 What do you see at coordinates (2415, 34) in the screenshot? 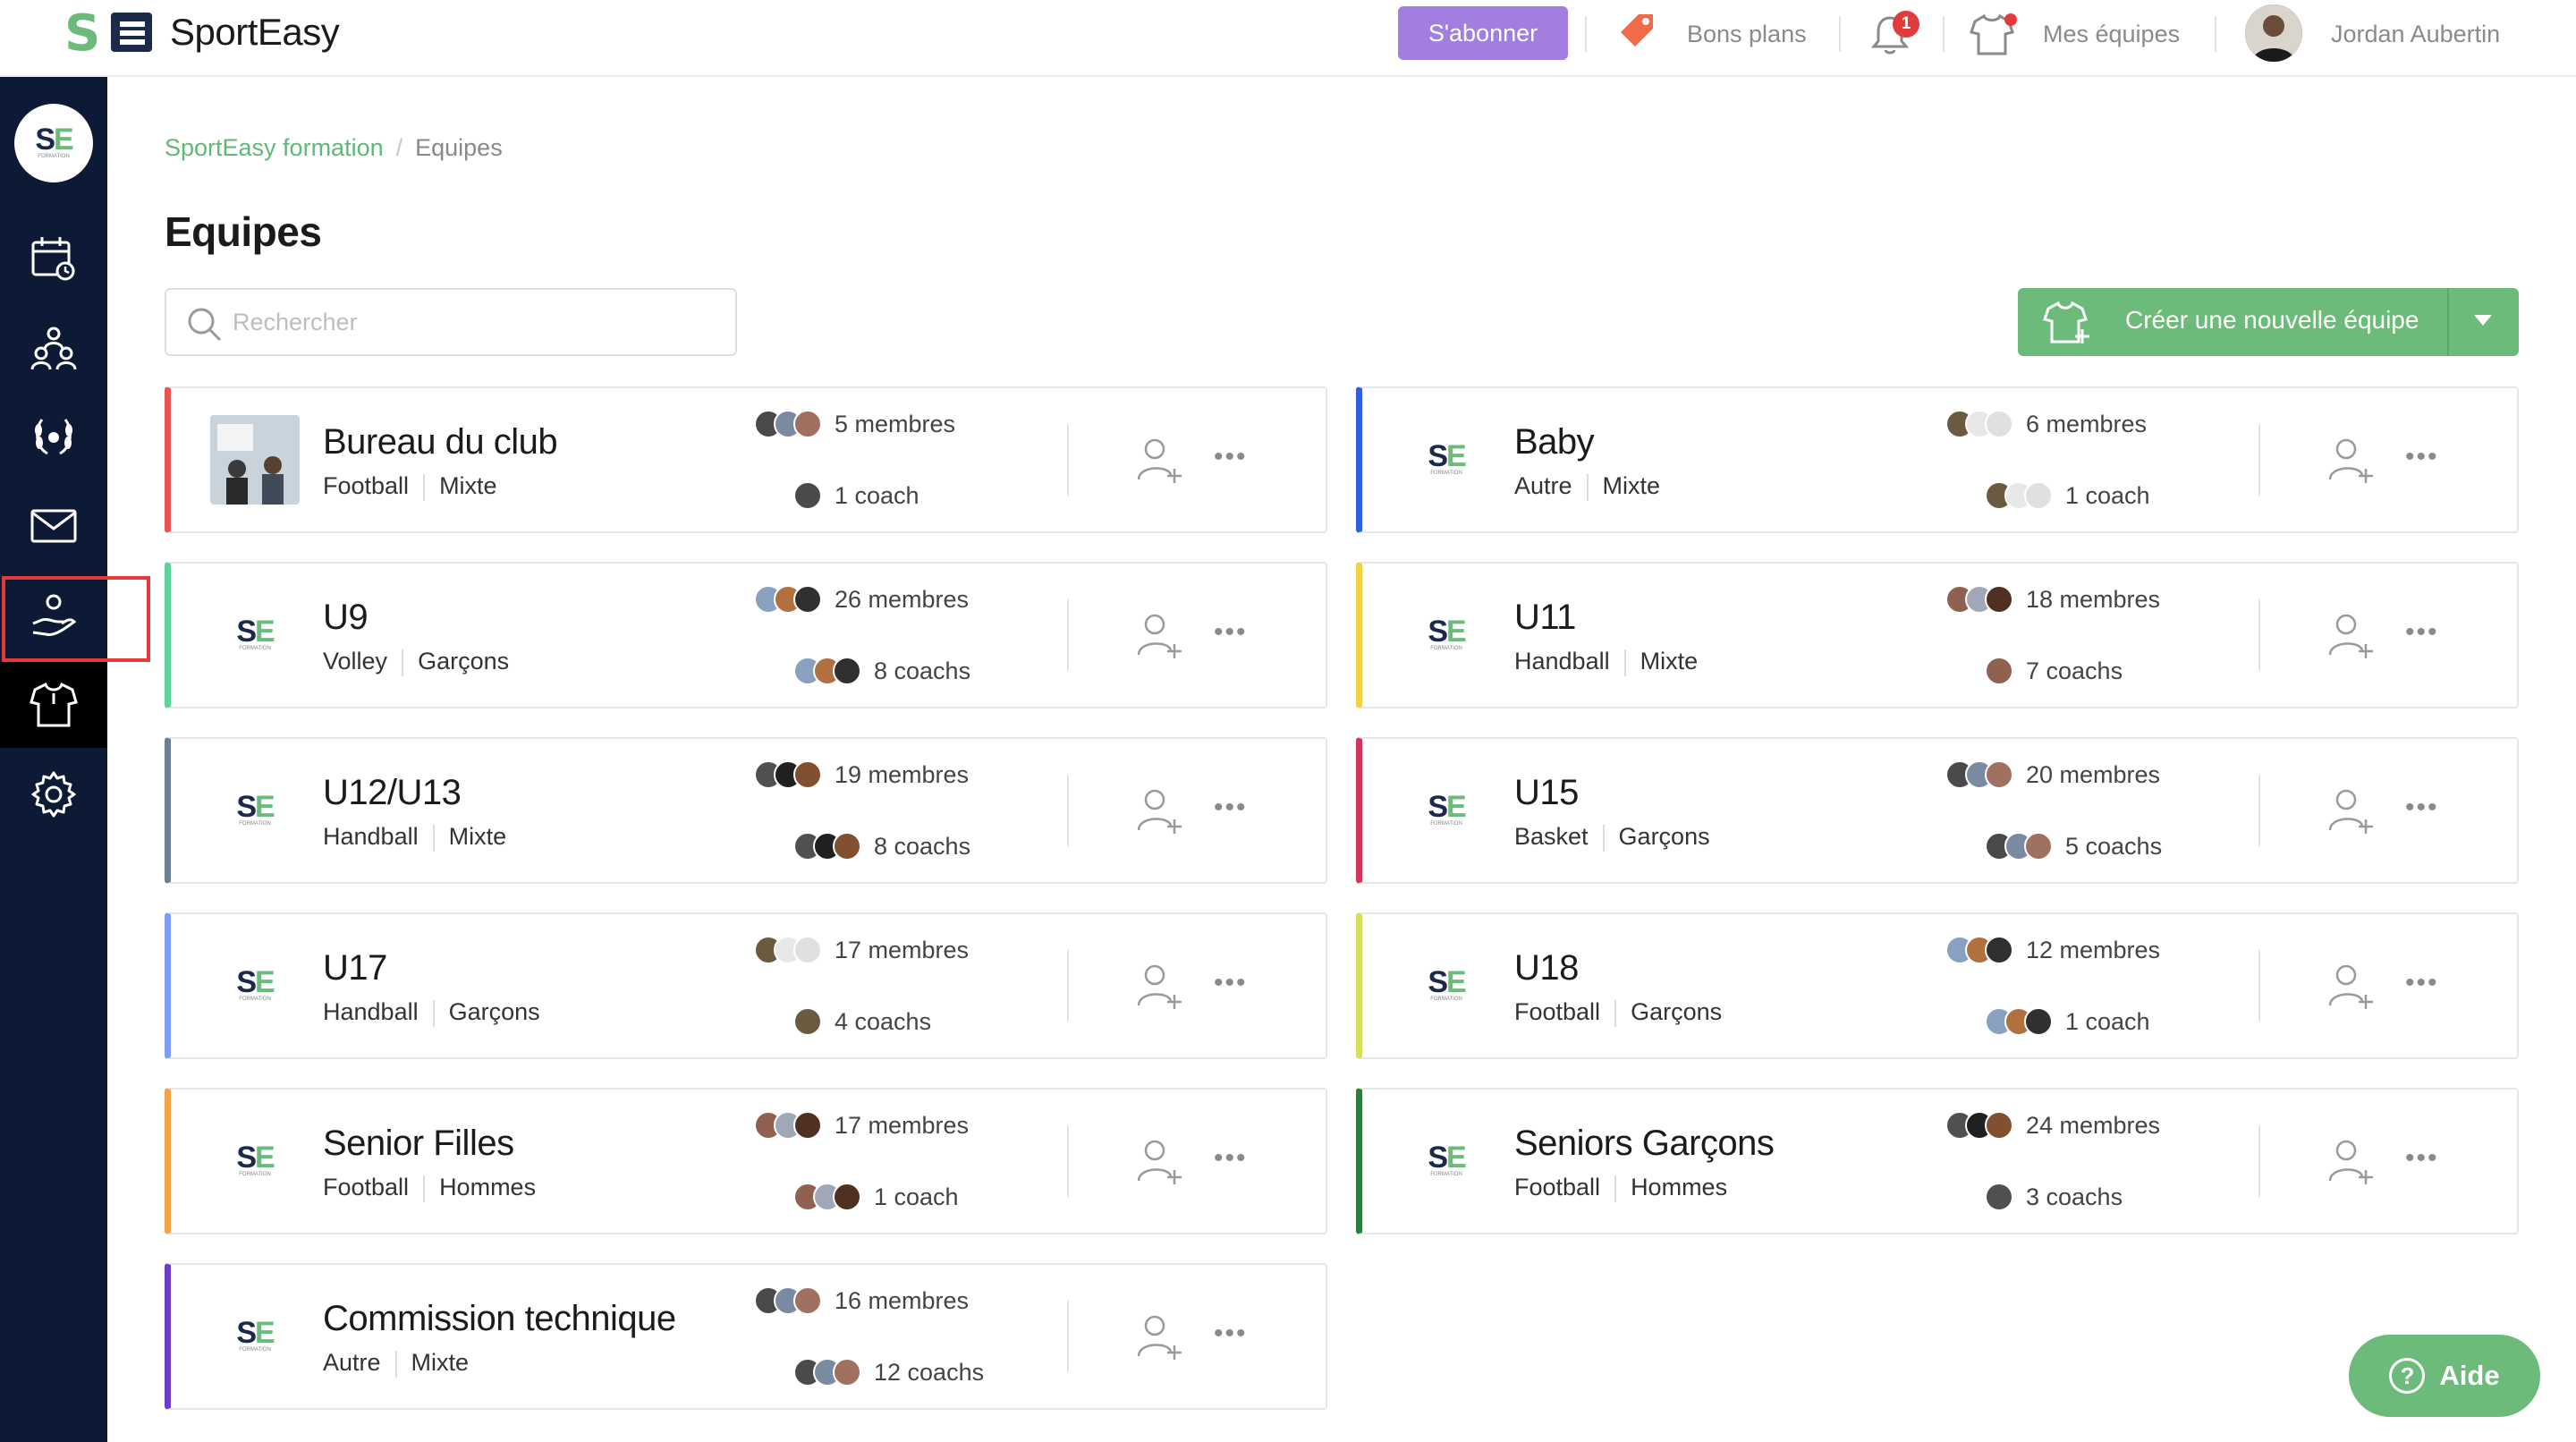
I see `user-name: Jordan Aubertin` at bounding box center [2415, 34].